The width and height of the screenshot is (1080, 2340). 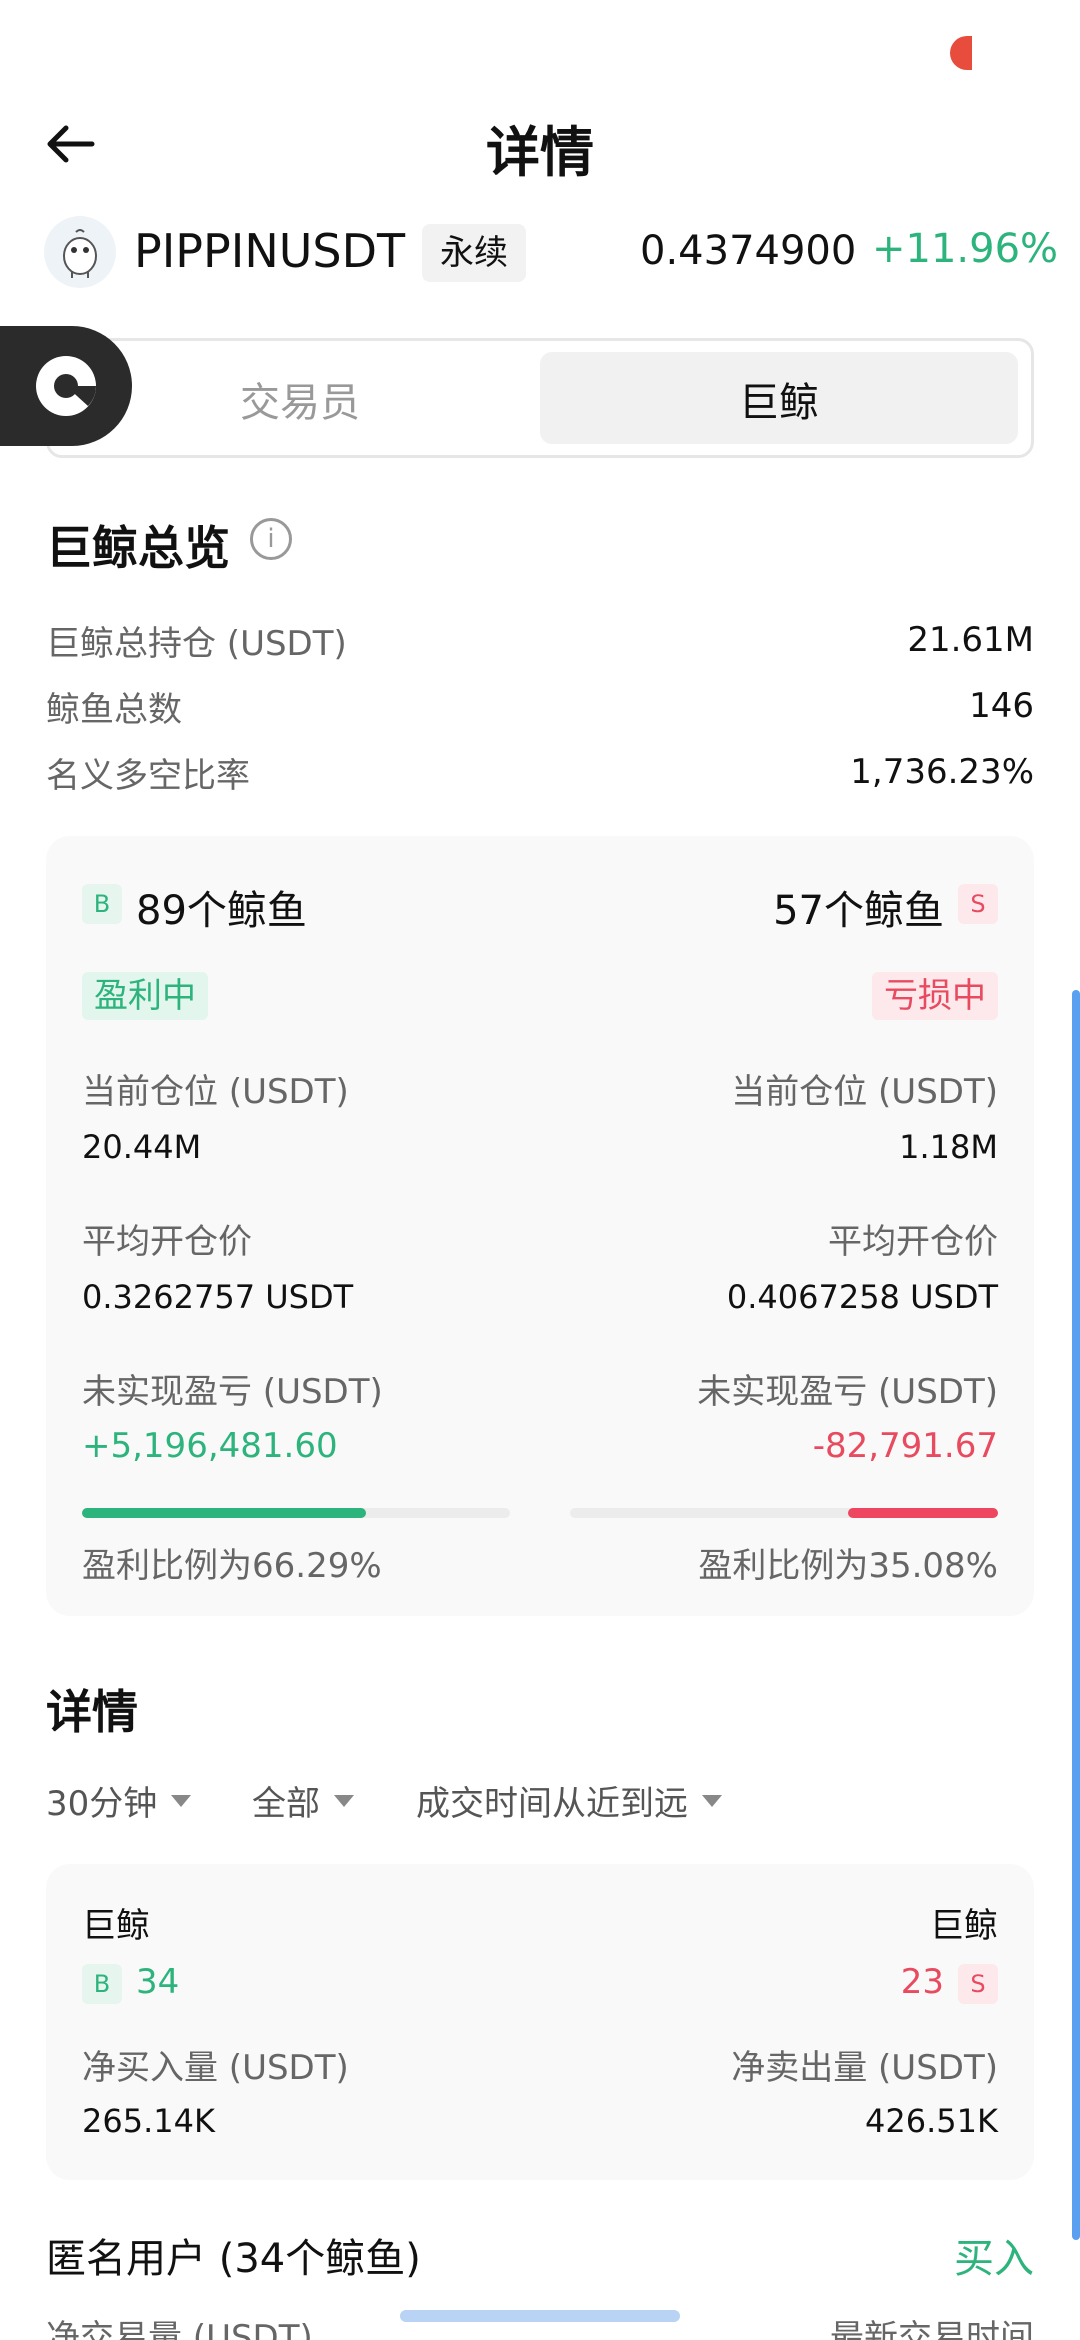 I want to click on long-avg-price-value: 0.3262757 USDT, so click(x=218, y=1297).